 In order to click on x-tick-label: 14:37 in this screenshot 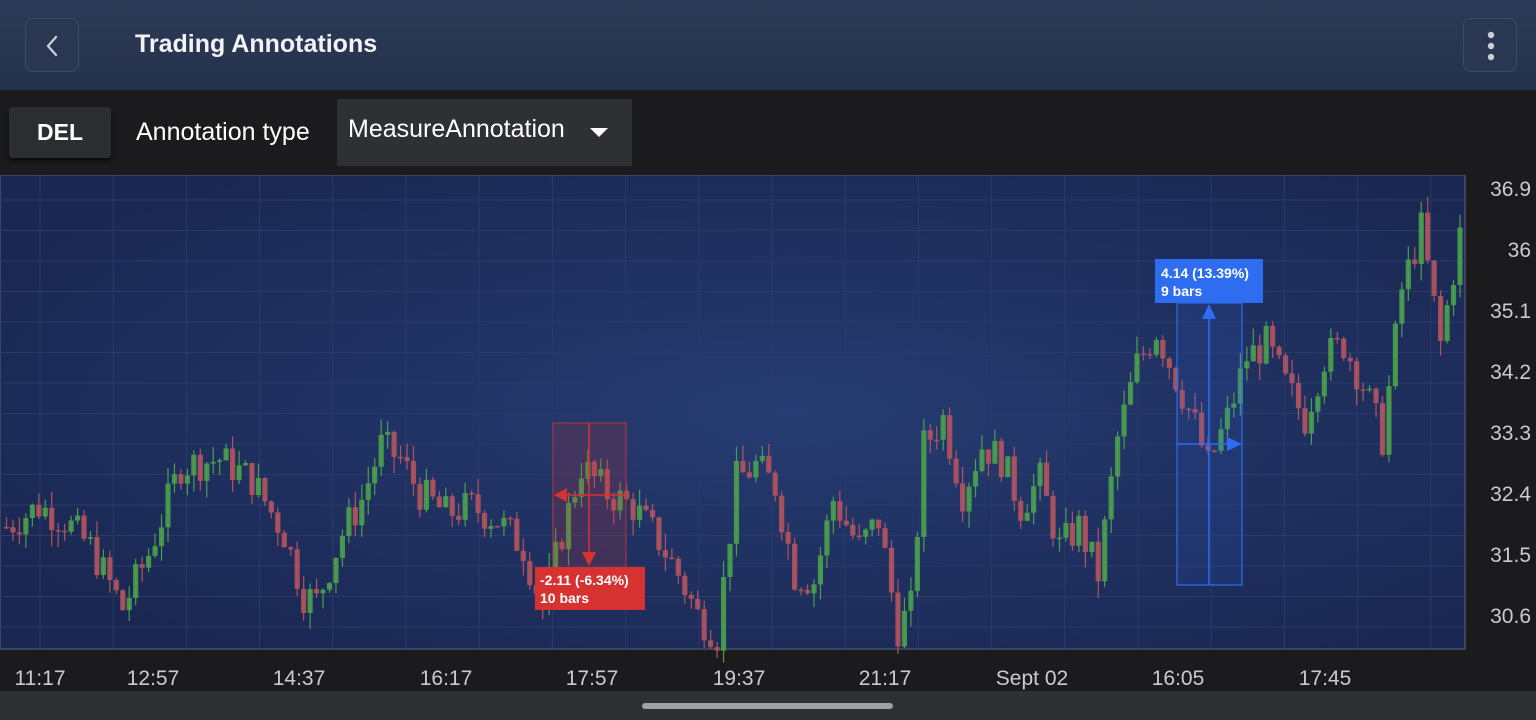, I will do `click(299, 678)`.